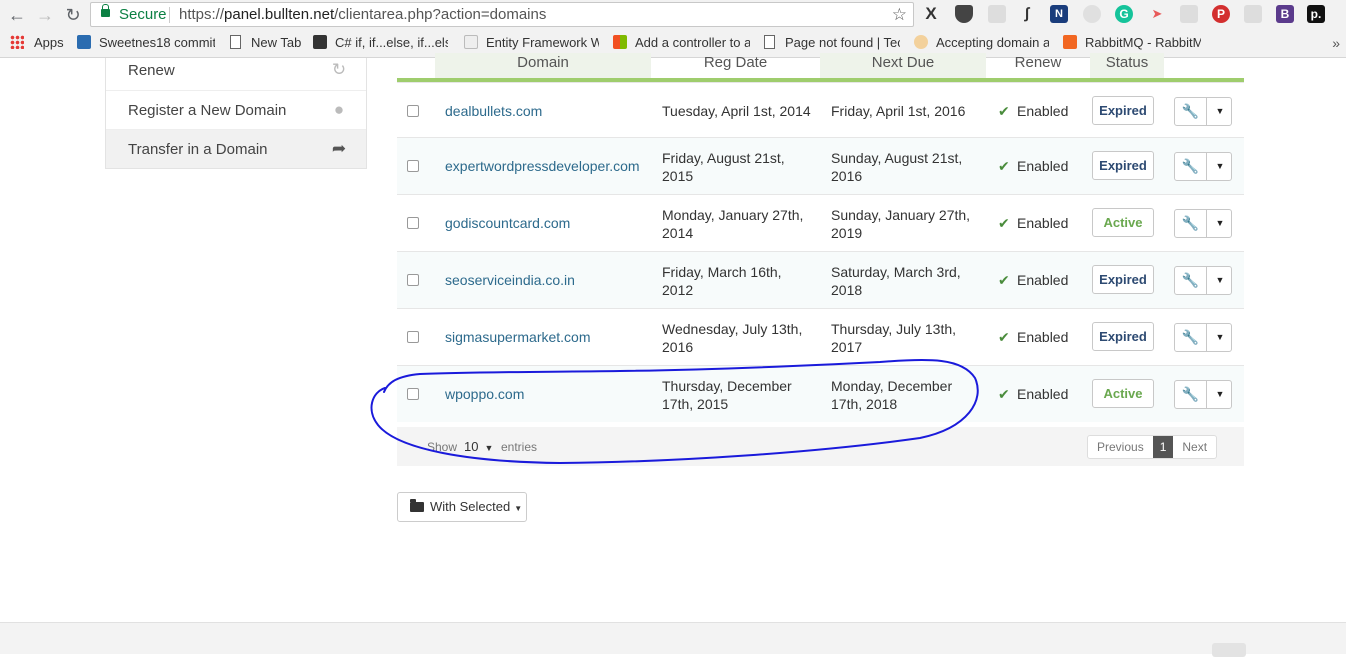 Image resolution: width=1346 pixels, height=657 pixels. Describe the element at coordinates (1189, 14) in the screenshot. I see `cast-icon` at that location.